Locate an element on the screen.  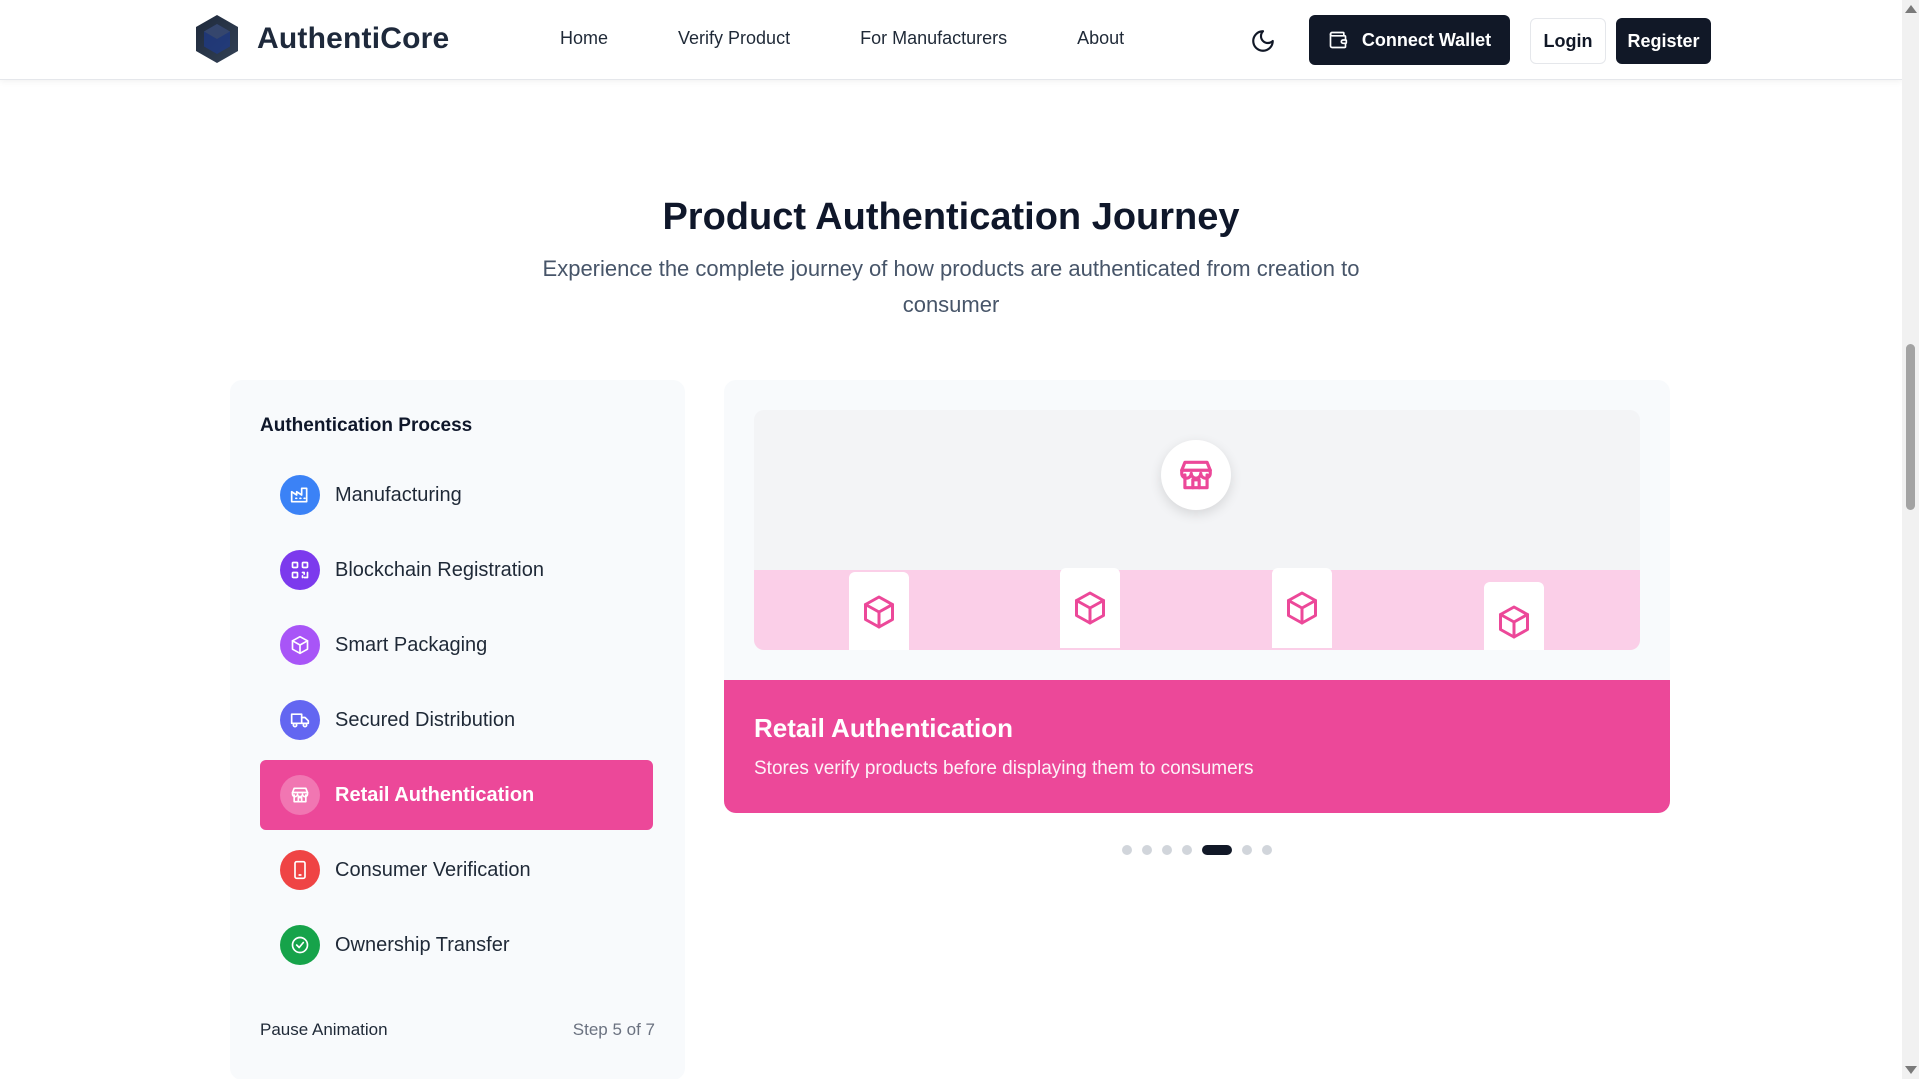
scrollbar-thumb is located at coordinates (1910, 427).